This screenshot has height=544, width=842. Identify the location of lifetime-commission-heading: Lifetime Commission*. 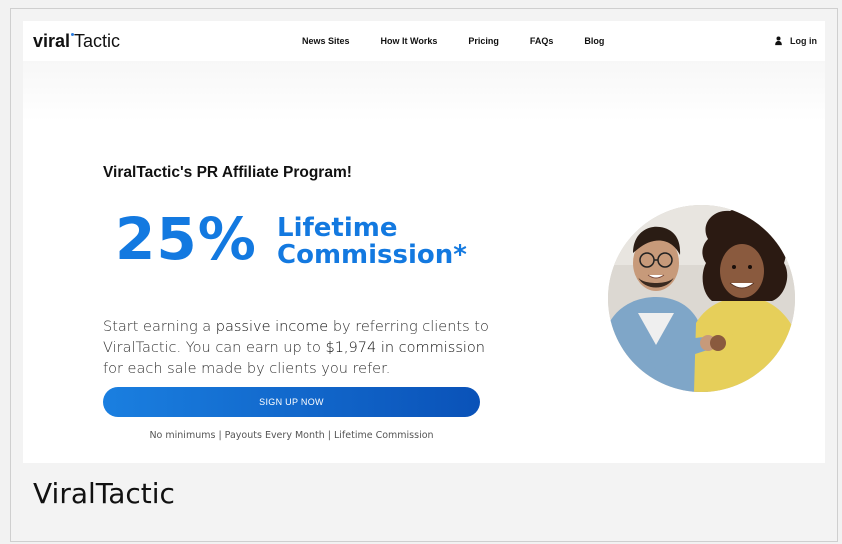
(372, 242).